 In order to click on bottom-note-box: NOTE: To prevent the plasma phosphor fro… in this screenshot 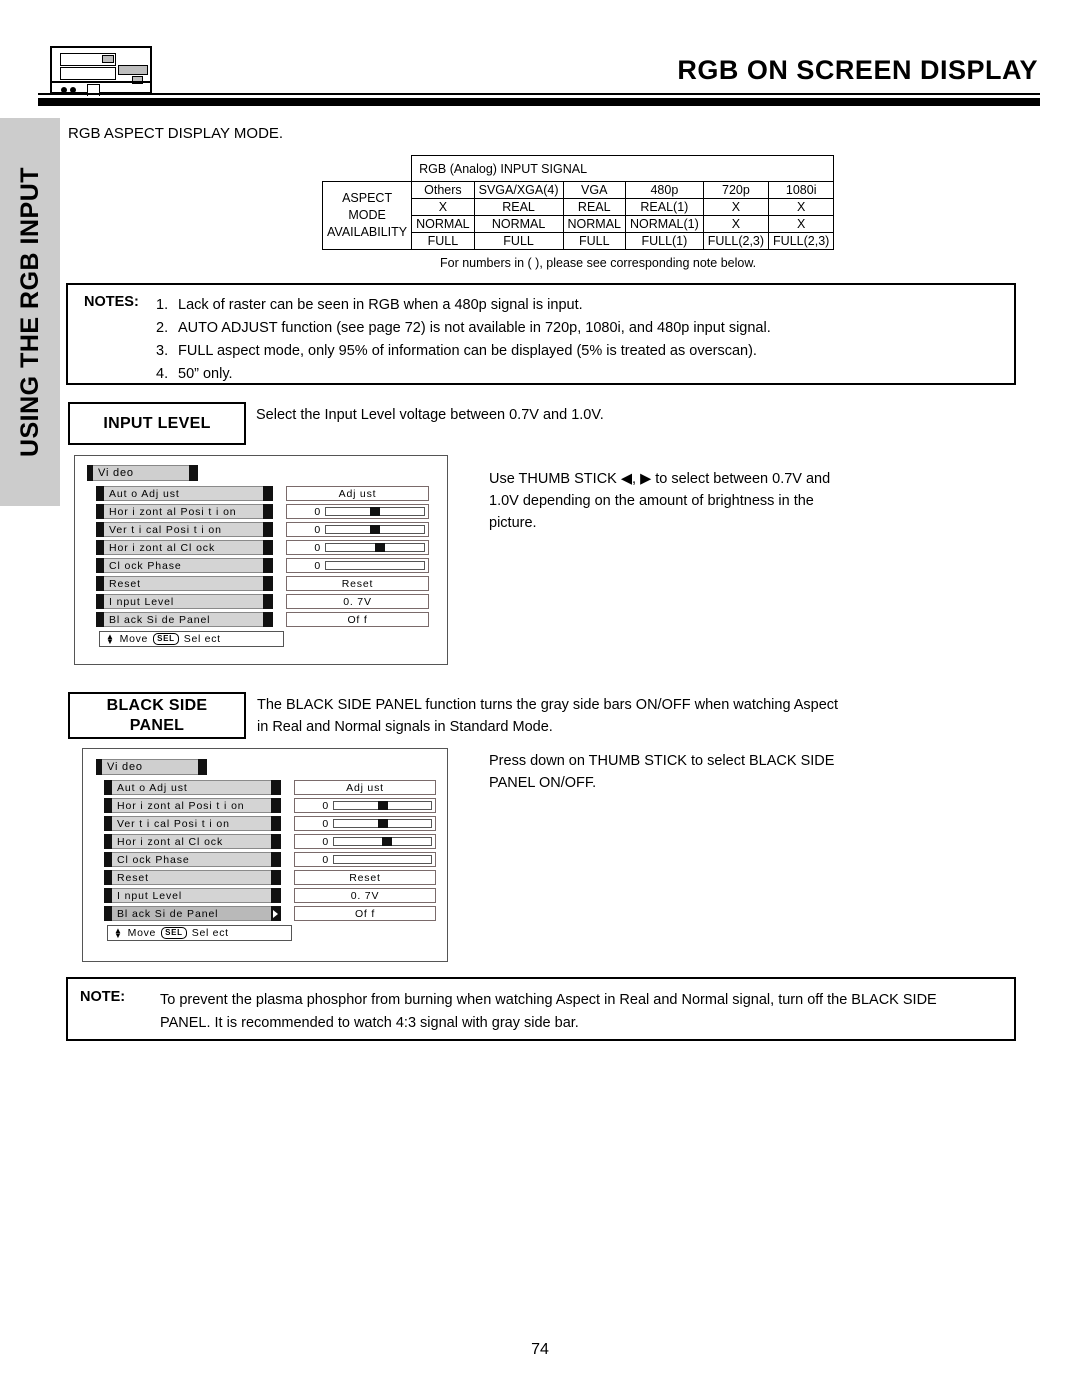, I will do `click(541, 1009)`.